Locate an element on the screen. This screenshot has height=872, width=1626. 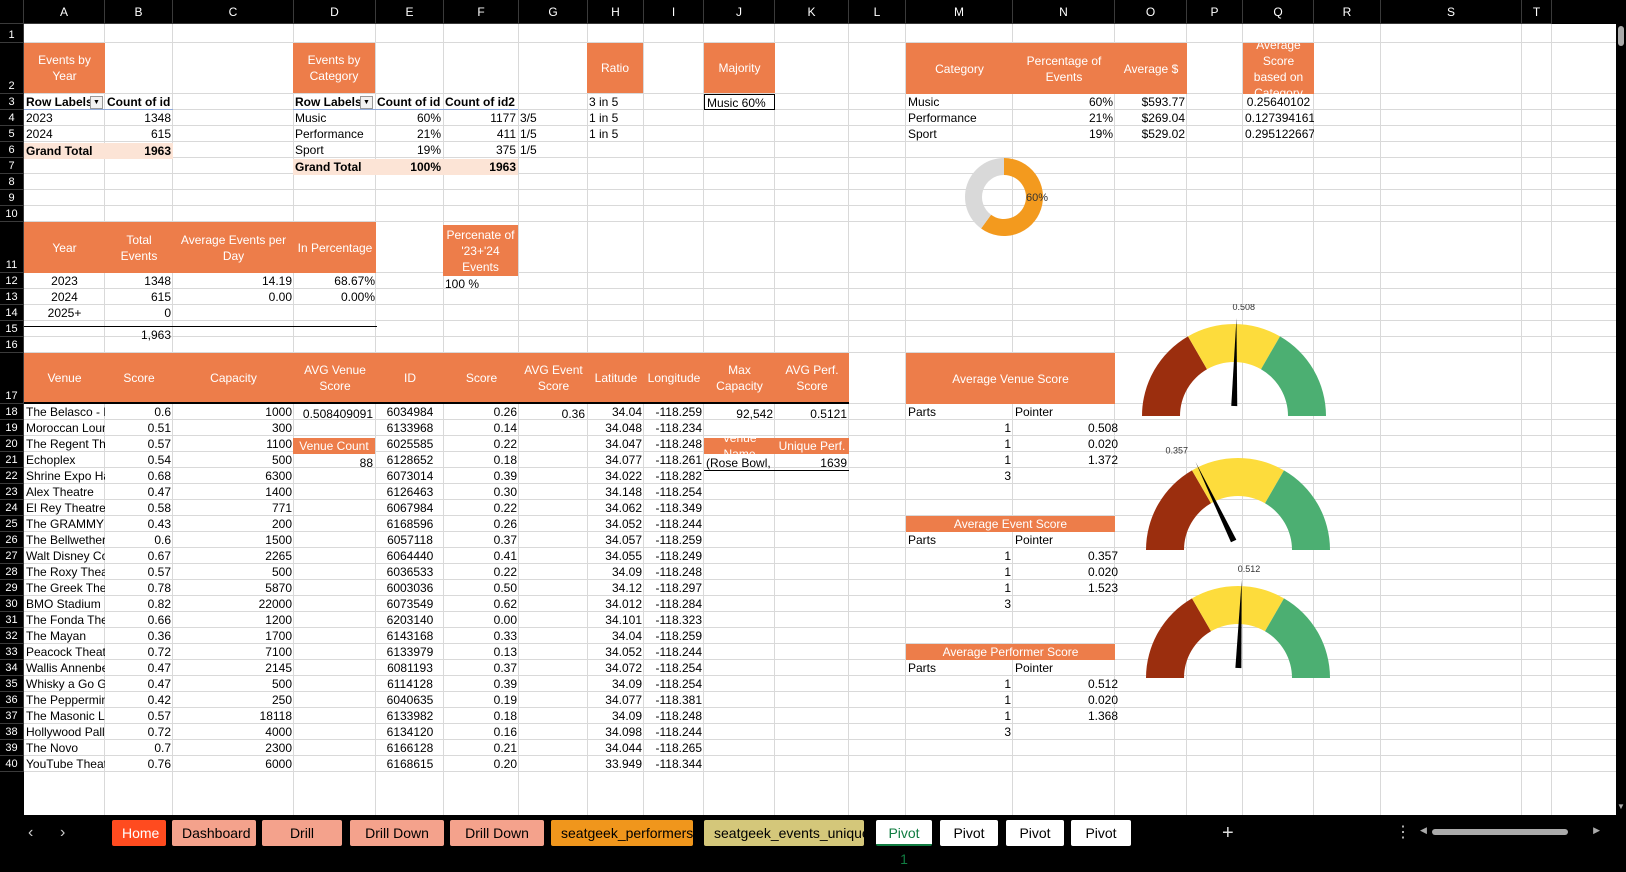
scroll-down-arrow: ▼ is located at coordinates (1621, 806).